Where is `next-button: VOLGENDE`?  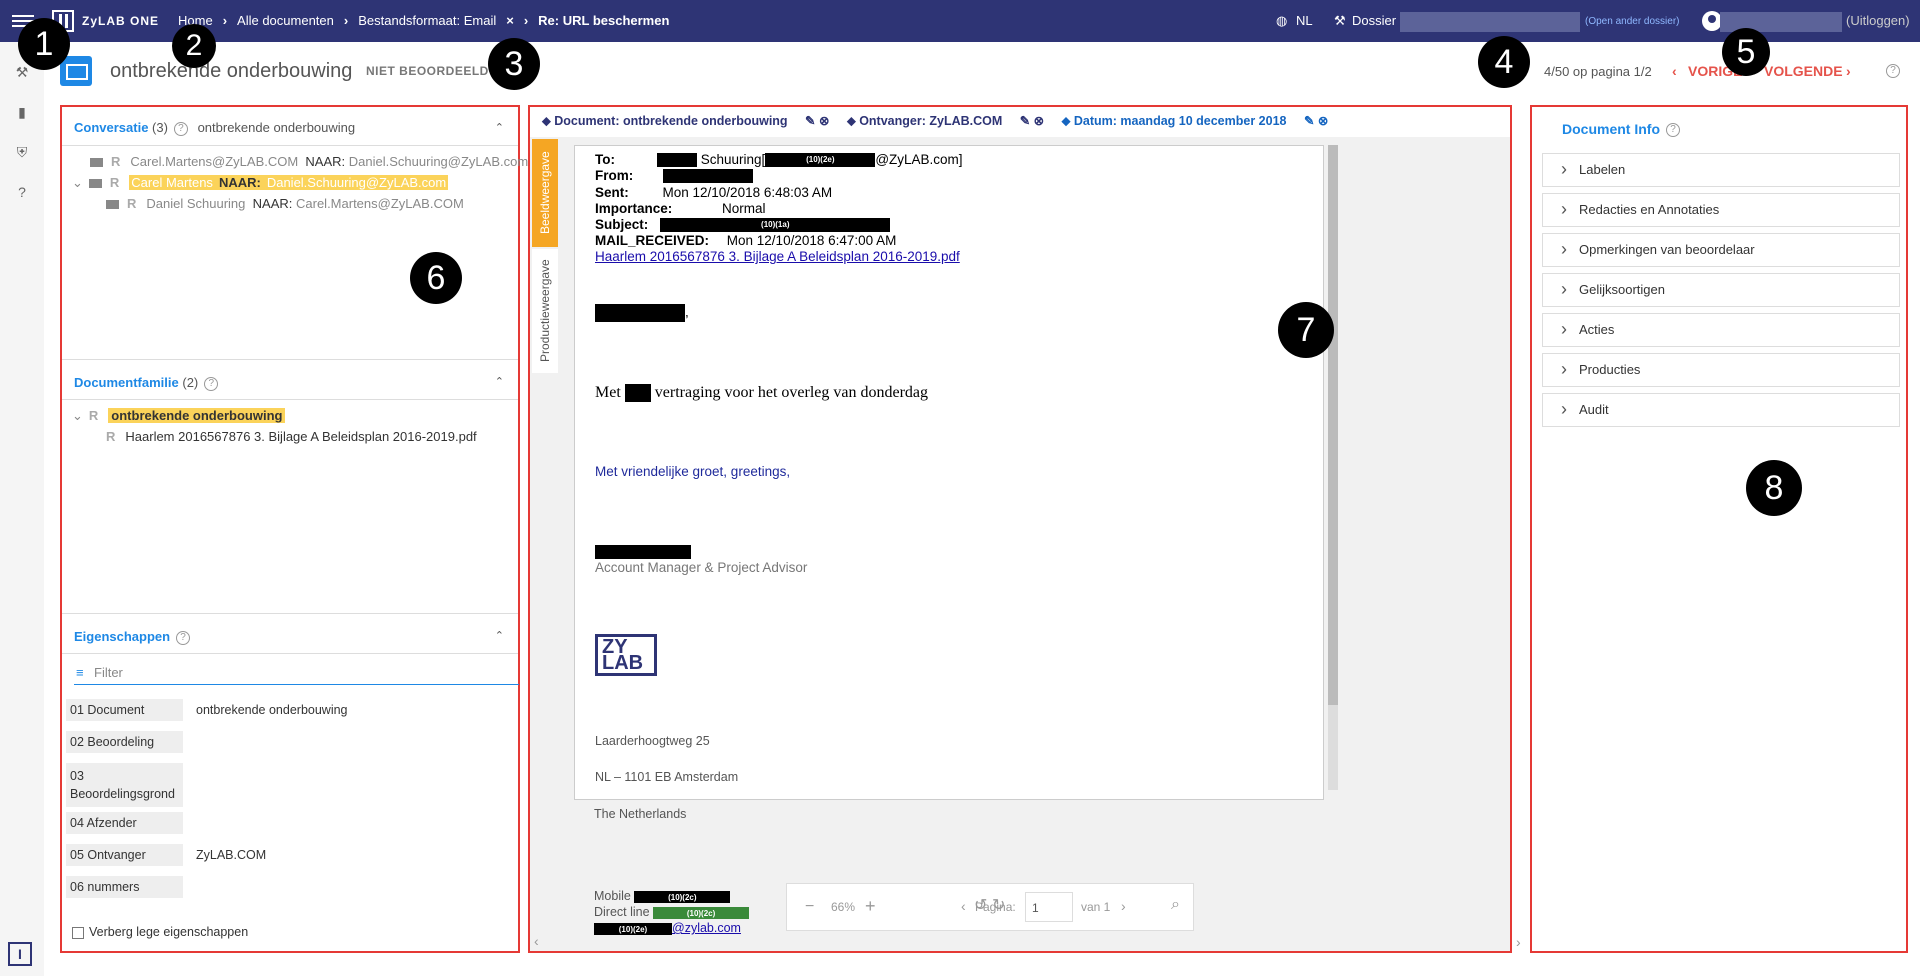
next-button: VOLGENDE is located at coordinates (1803, 71).